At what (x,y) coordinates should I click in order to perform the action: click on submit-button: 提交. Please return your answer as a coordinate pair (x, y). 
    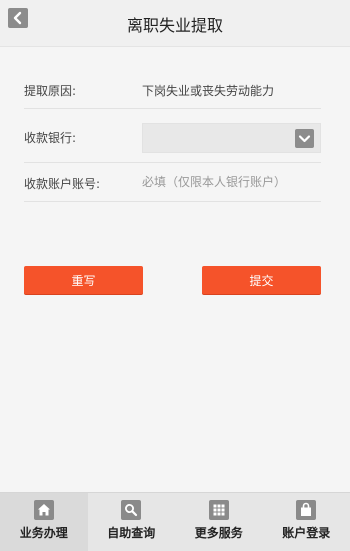
    Looking at the image, I should click on (261, 280).